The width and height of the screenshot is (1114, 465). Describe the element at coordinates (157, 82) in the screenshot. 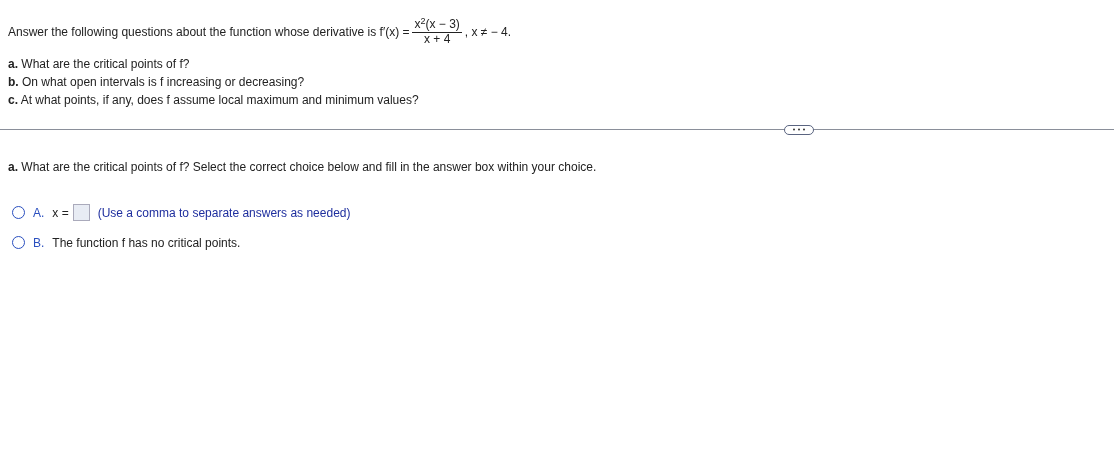

I see `question-text: b. On what open intervals is f increasing or decreasing?` at that location.